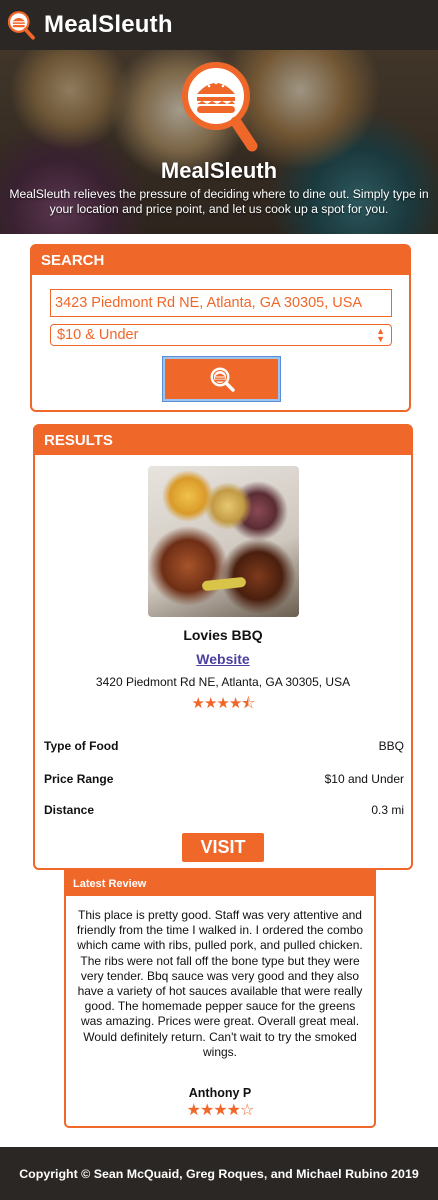  I want to click on detail-row-food-type: Type of Food BBQ, so click(224, 746).